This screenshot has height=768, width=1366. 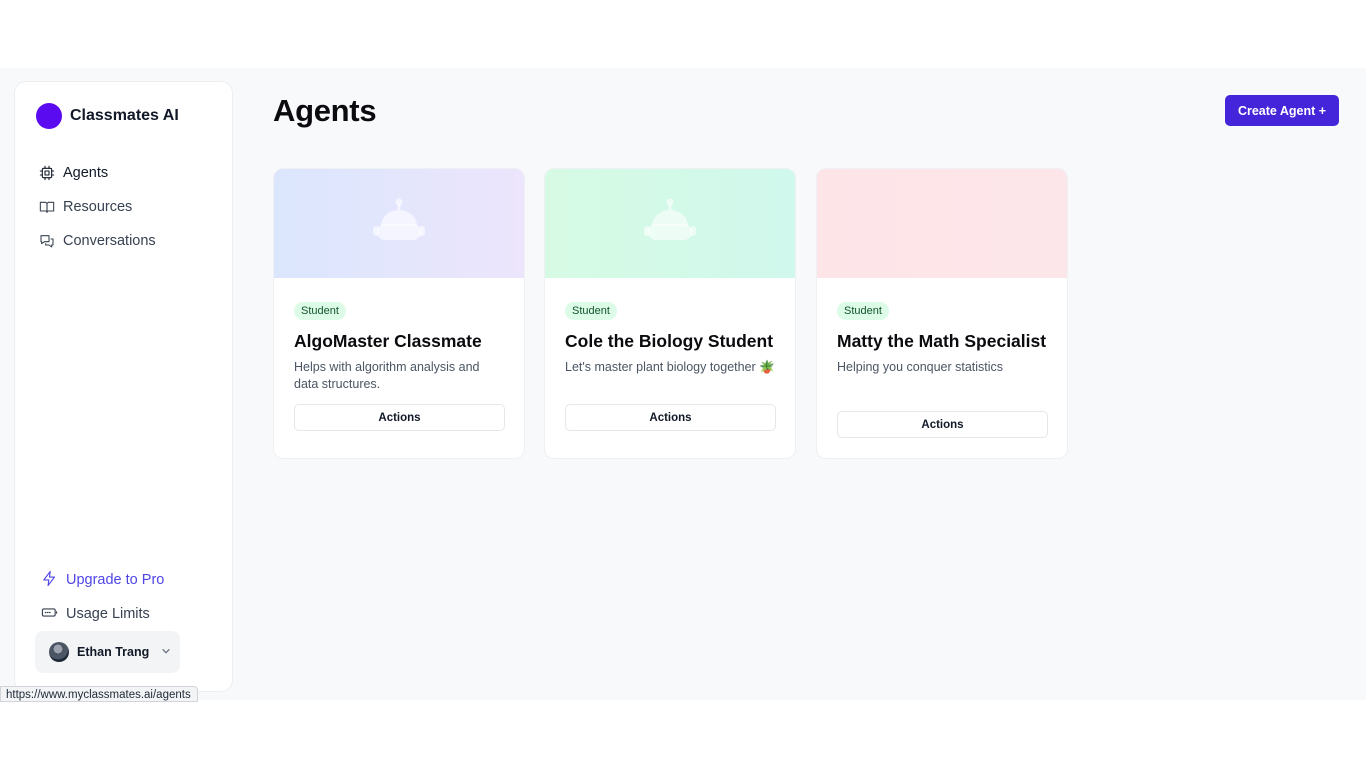 What do you see at coordinates (325, 110) in the screenshot?
I see `page-title: Agents` at bounding box center [325, 110].